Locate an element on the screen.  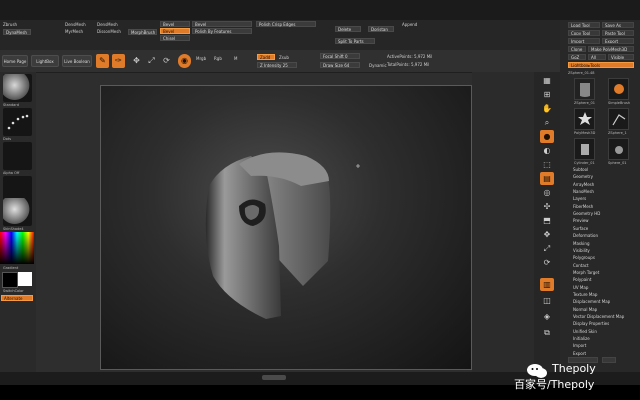
subpalette-item: Layers is located at coordinates (579, 199).